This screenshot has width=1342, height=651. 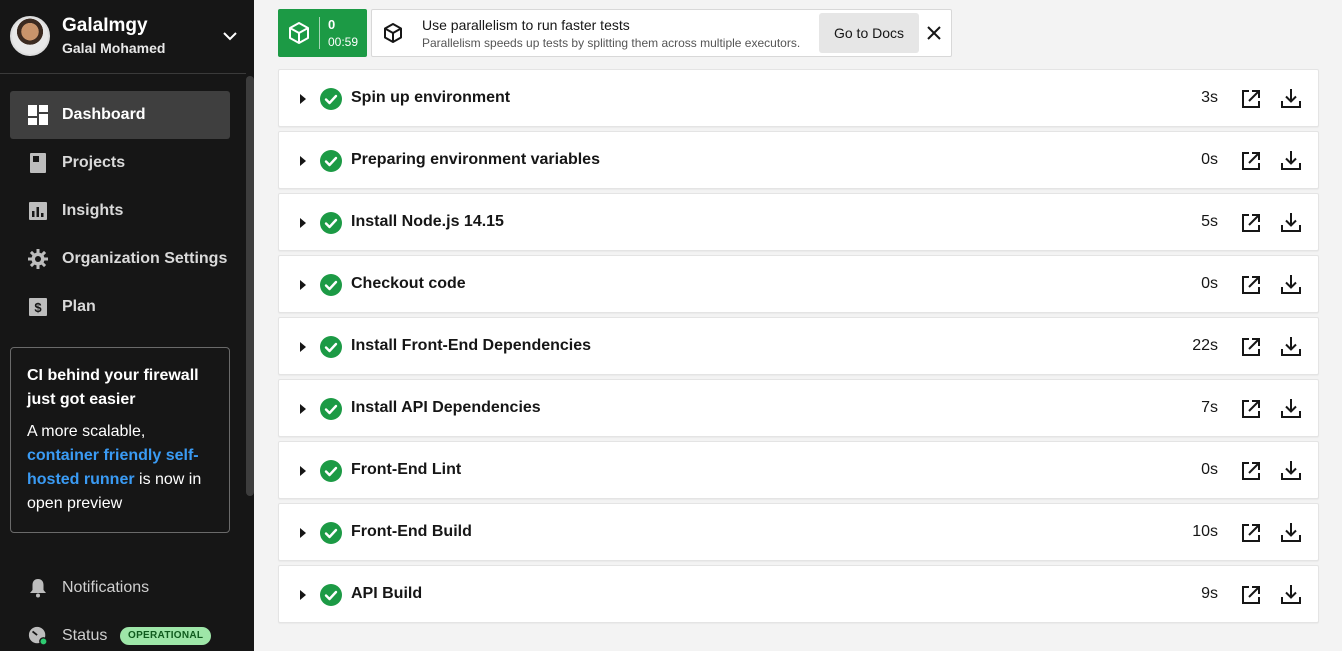 What do you see at coordinates (38, 588) in the screenshot?
I see `bell-icon` at bounding box center [38, 588].